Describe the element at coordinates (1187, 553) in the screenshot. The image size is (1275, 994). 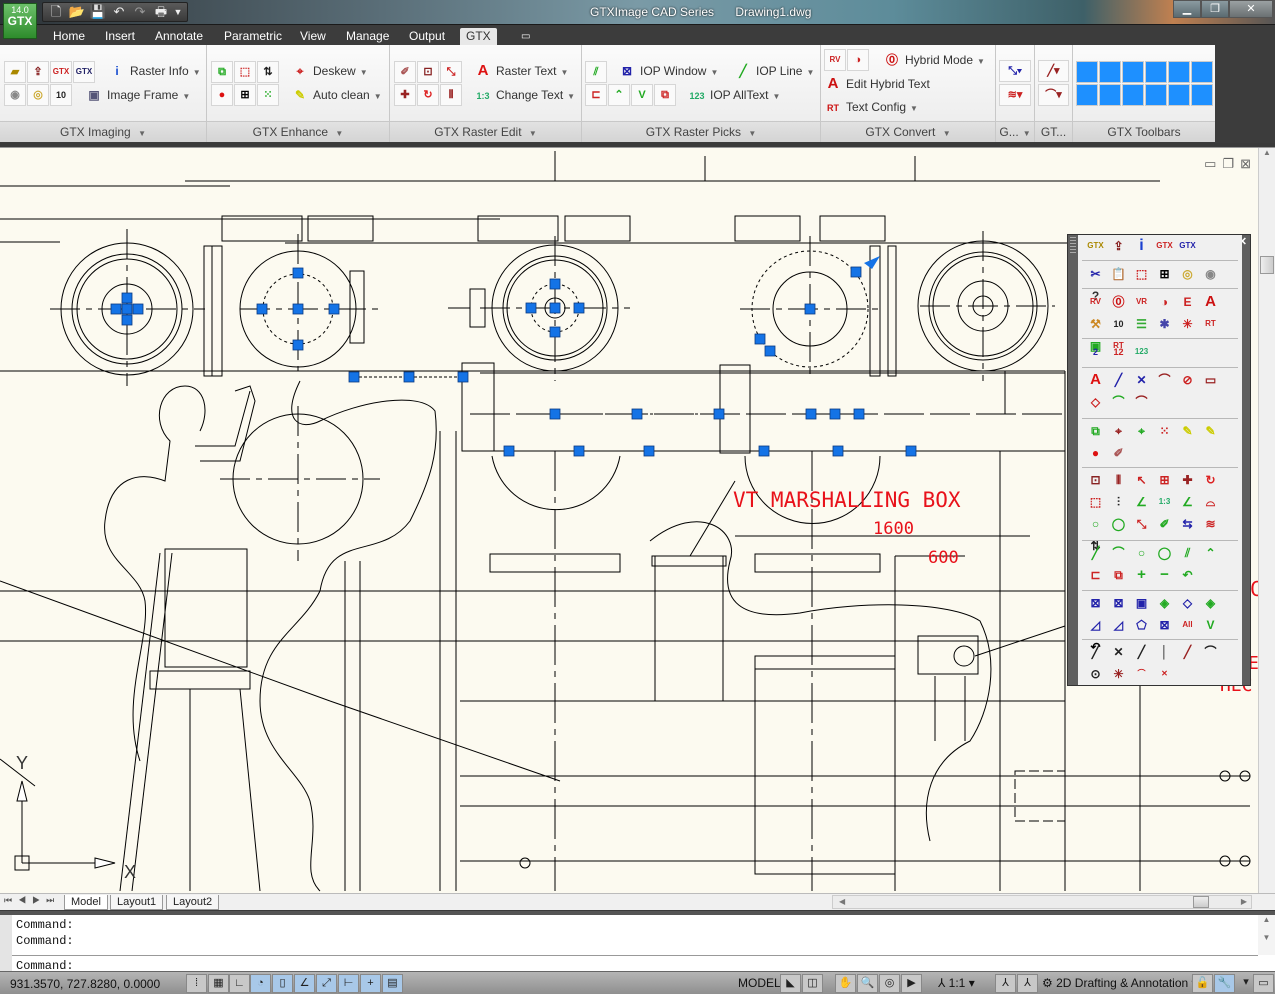
I see `parallel-lines-icon: ⫽` at that location.